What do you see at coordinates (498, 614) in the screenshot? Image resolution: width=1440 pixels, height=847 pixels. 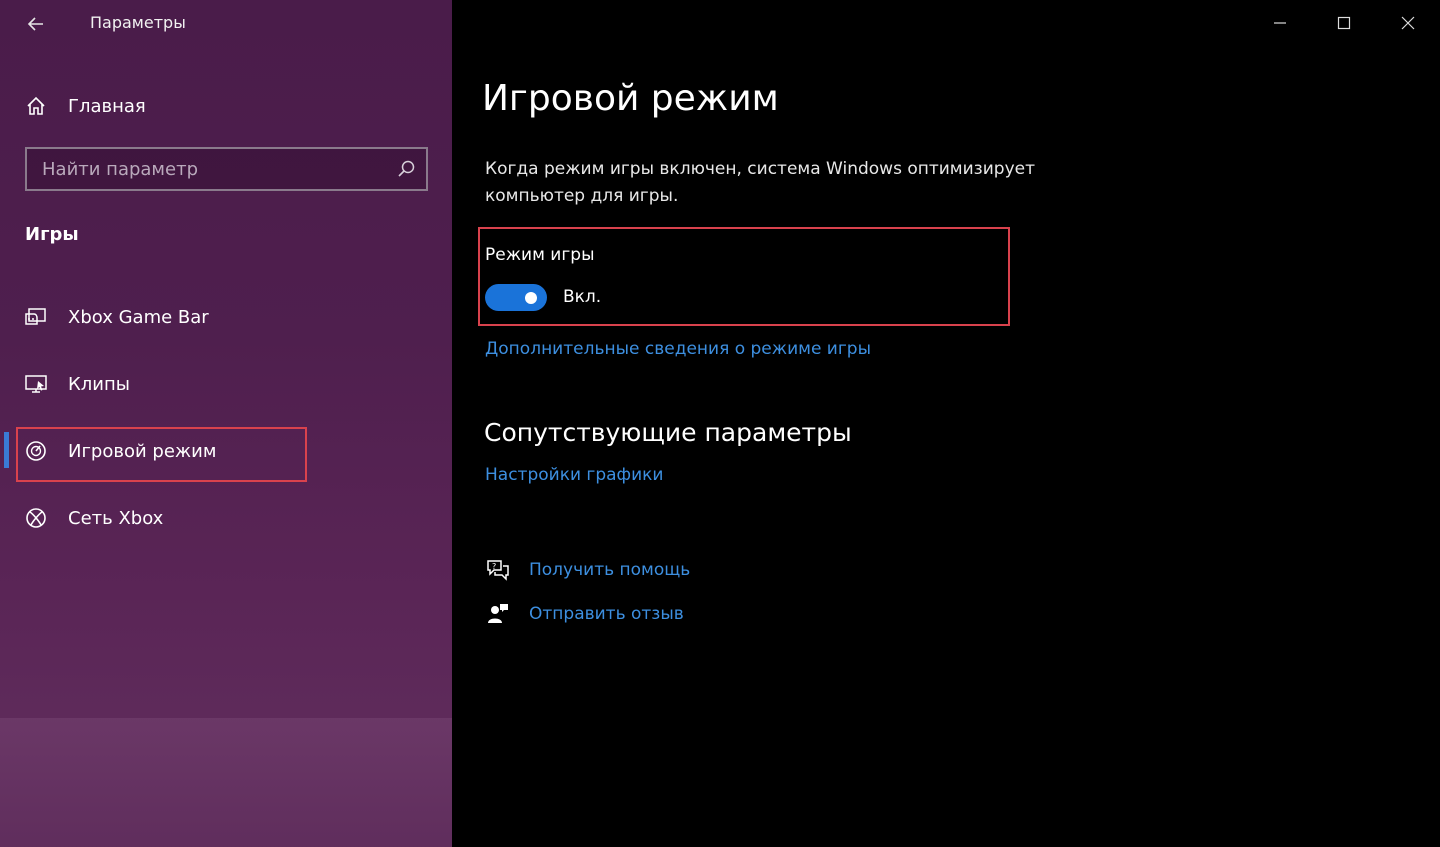 I see `feedback-icon` at bounding box center [498, 614].